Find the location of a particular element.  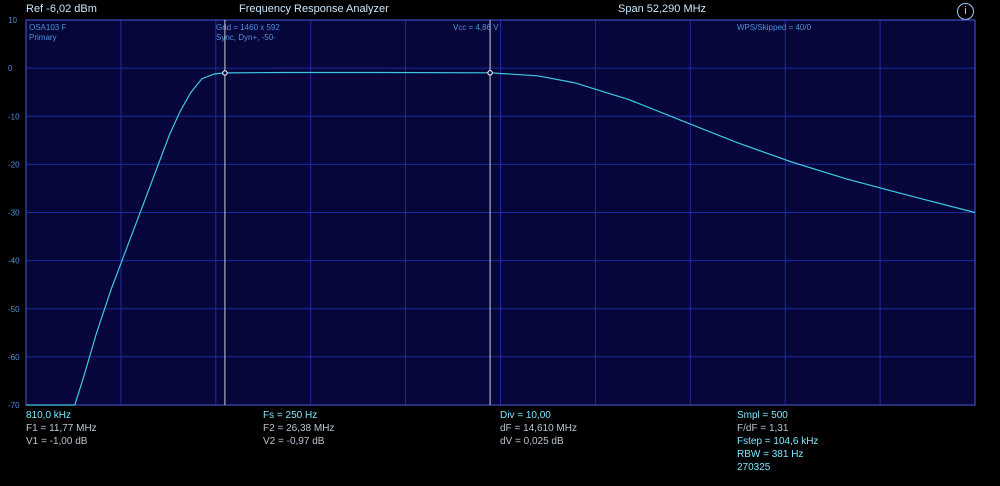

y-tick-label: 0 is located at coordinates (10, 68).